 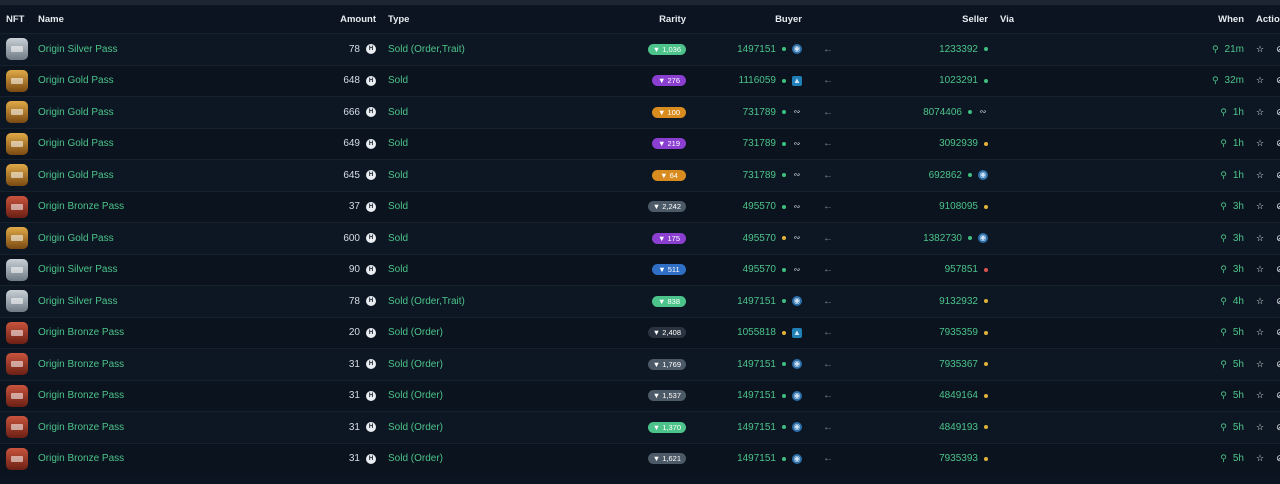 I want to click on seller-cell: 1023291, so click(x=921, y=80).